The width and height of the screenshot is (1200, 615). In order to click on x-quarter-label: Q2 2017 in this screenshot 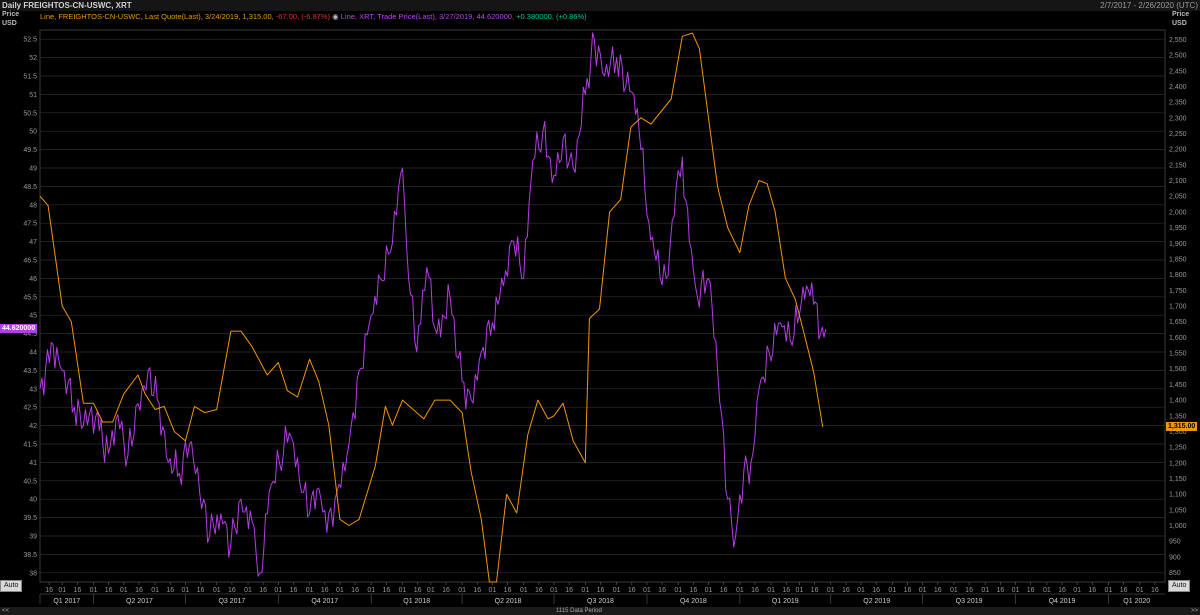, I will do `click(139, 601)`.